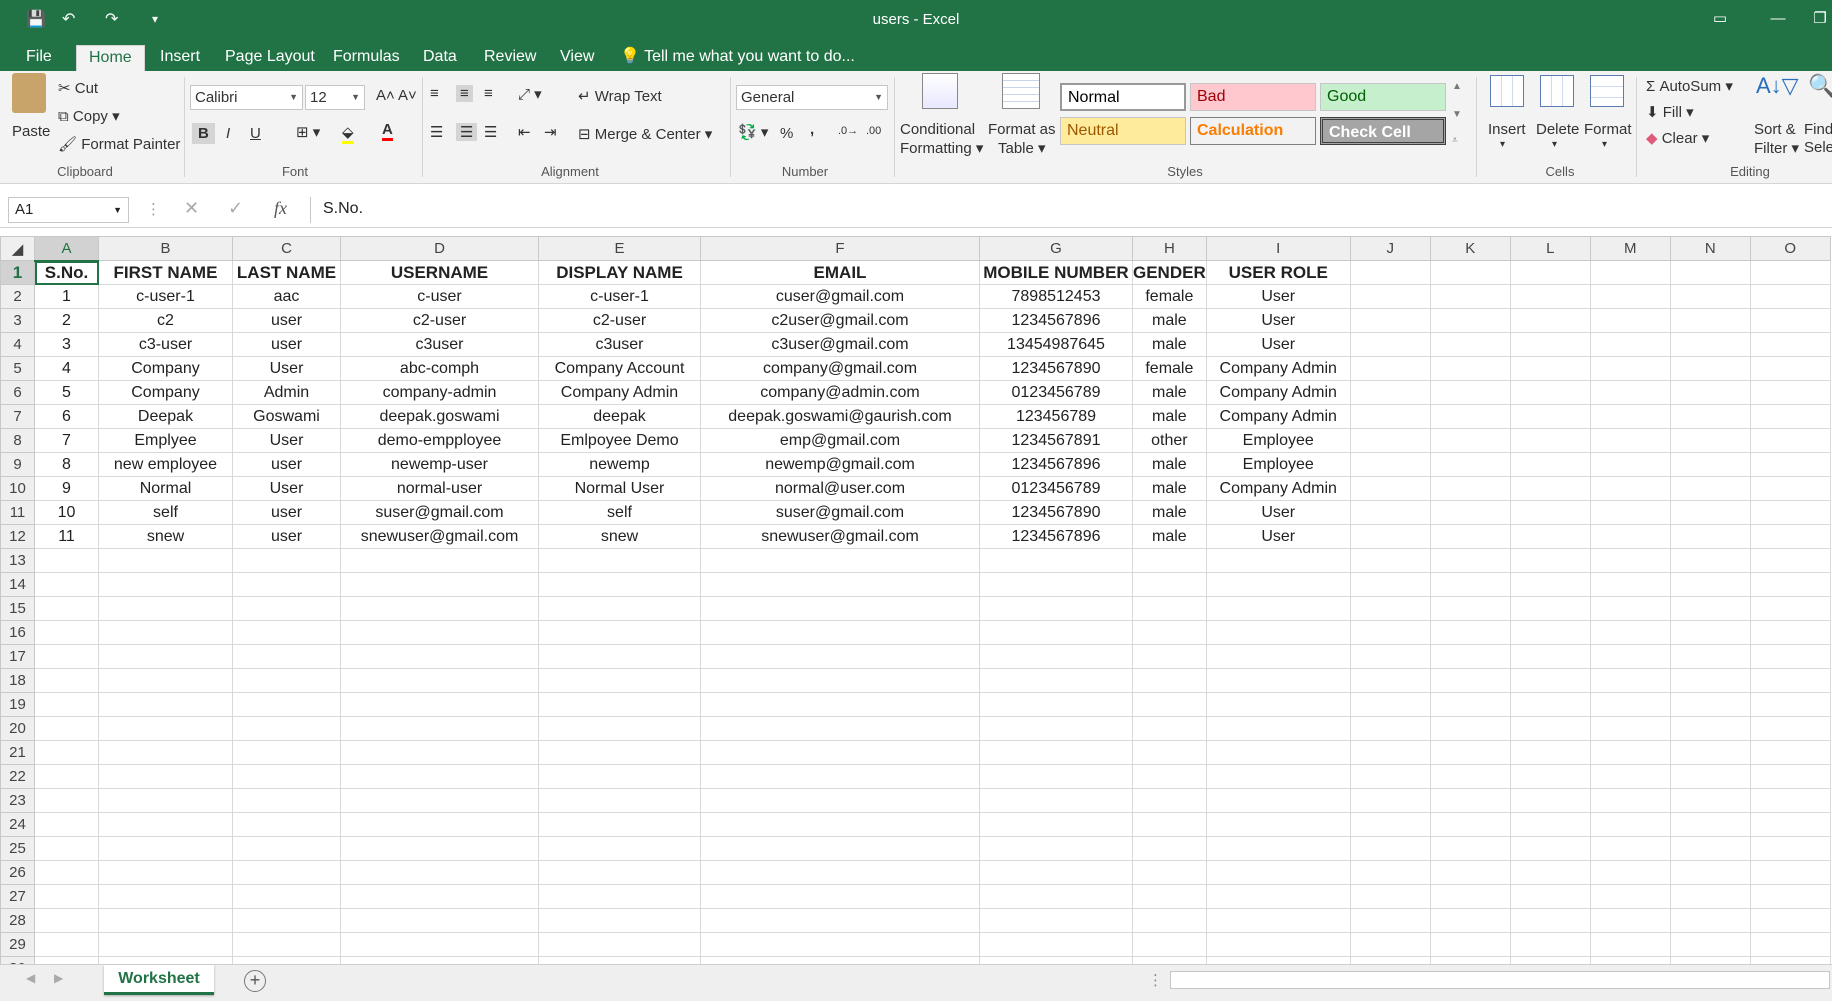 This screenshot has width=1832, height=1001. What do you see at coordinates (439, 704) in the screenshot?
I see `cell-d19` at bounding box center [439, 704].